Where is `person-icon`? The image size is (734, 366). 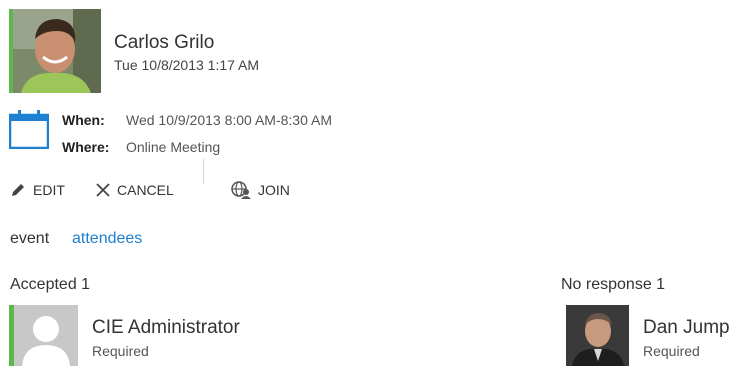 person-icon is located at coordinates (46, 335).